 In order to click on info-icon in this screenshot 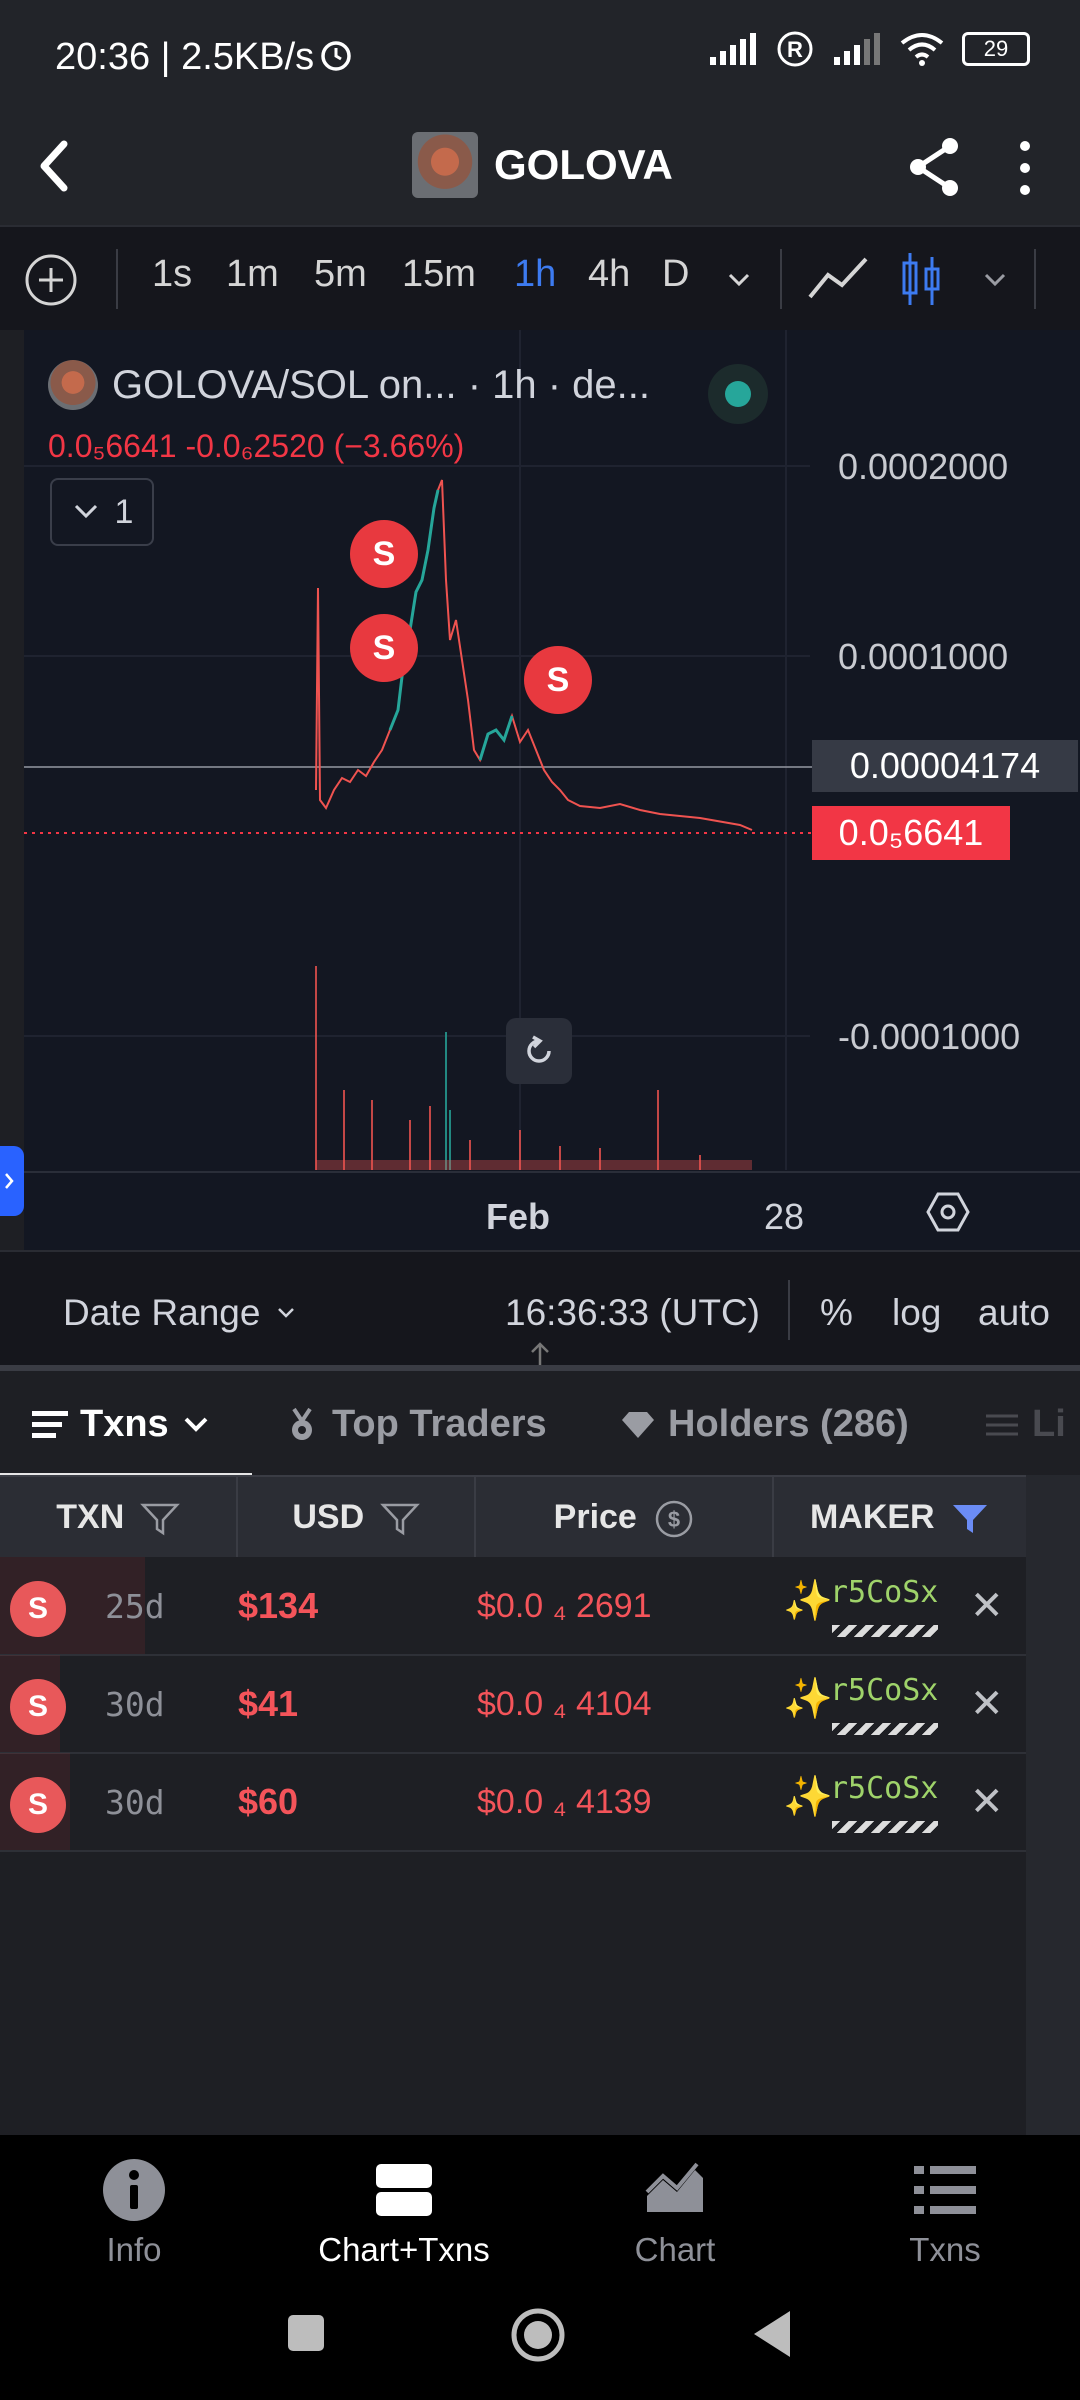, I will do `click(134, 2190)`.